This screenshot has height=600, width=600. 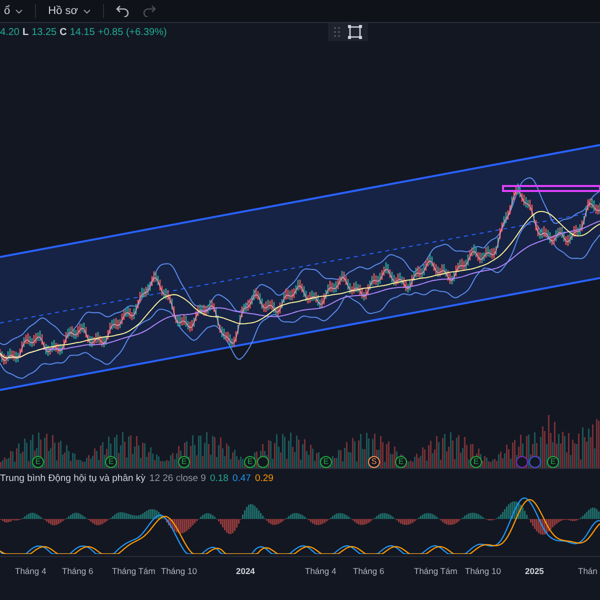 I want to click on legend-value: 14.15, so click(x=82, y=32).